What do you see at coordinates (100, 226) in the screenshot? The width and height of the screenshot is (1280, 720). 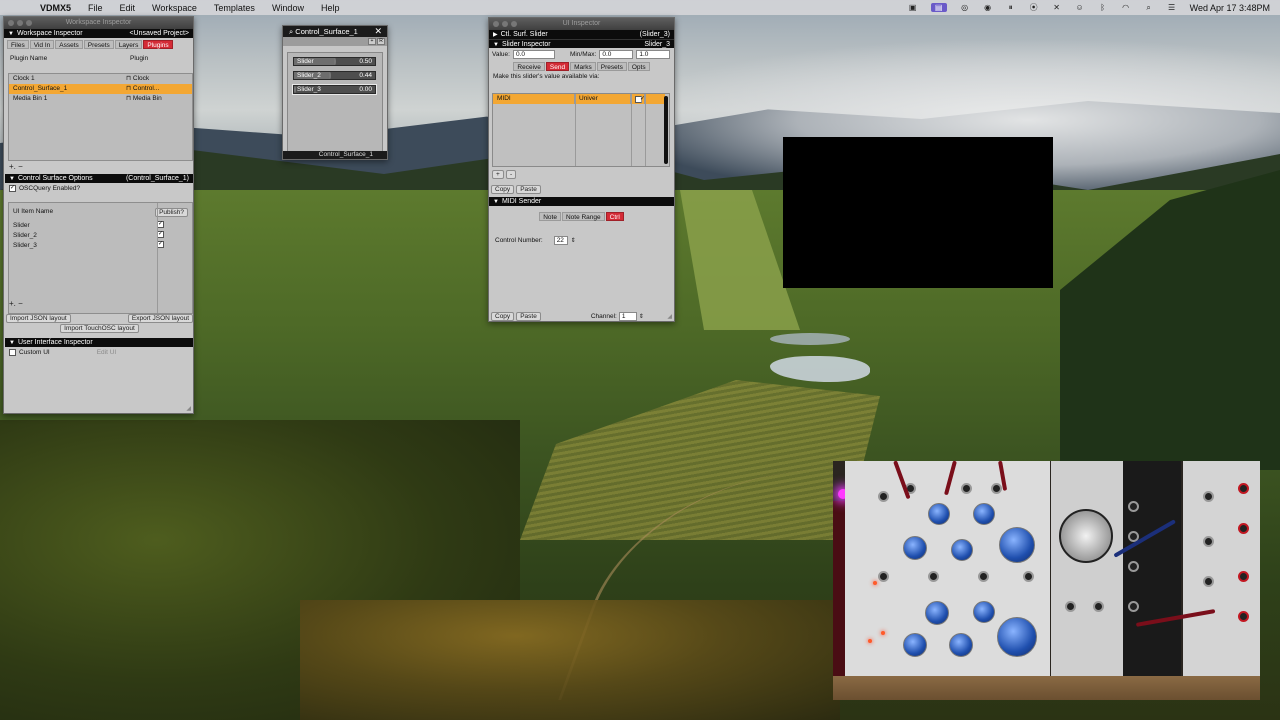 I see `list-item: Slider ✓` at bounding box center [100, 226].